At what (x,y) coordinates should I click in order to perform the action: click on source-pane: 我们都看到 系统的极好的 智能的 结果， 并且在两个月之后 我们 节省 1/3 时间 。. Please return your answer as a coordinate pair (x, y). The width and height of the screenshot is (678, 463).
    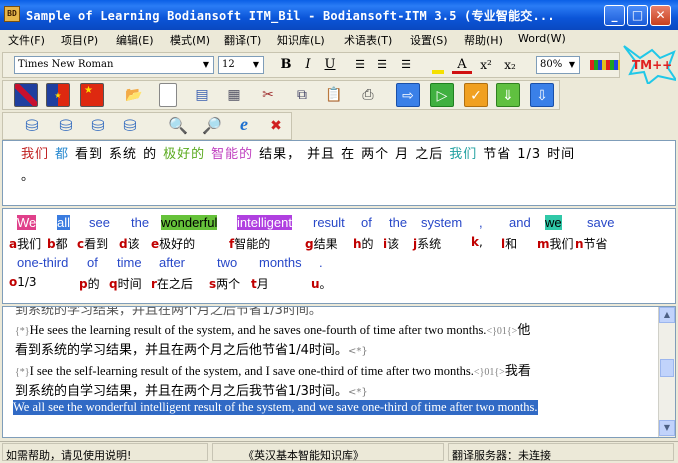
    Looking at the image, I should click on (339, 173).